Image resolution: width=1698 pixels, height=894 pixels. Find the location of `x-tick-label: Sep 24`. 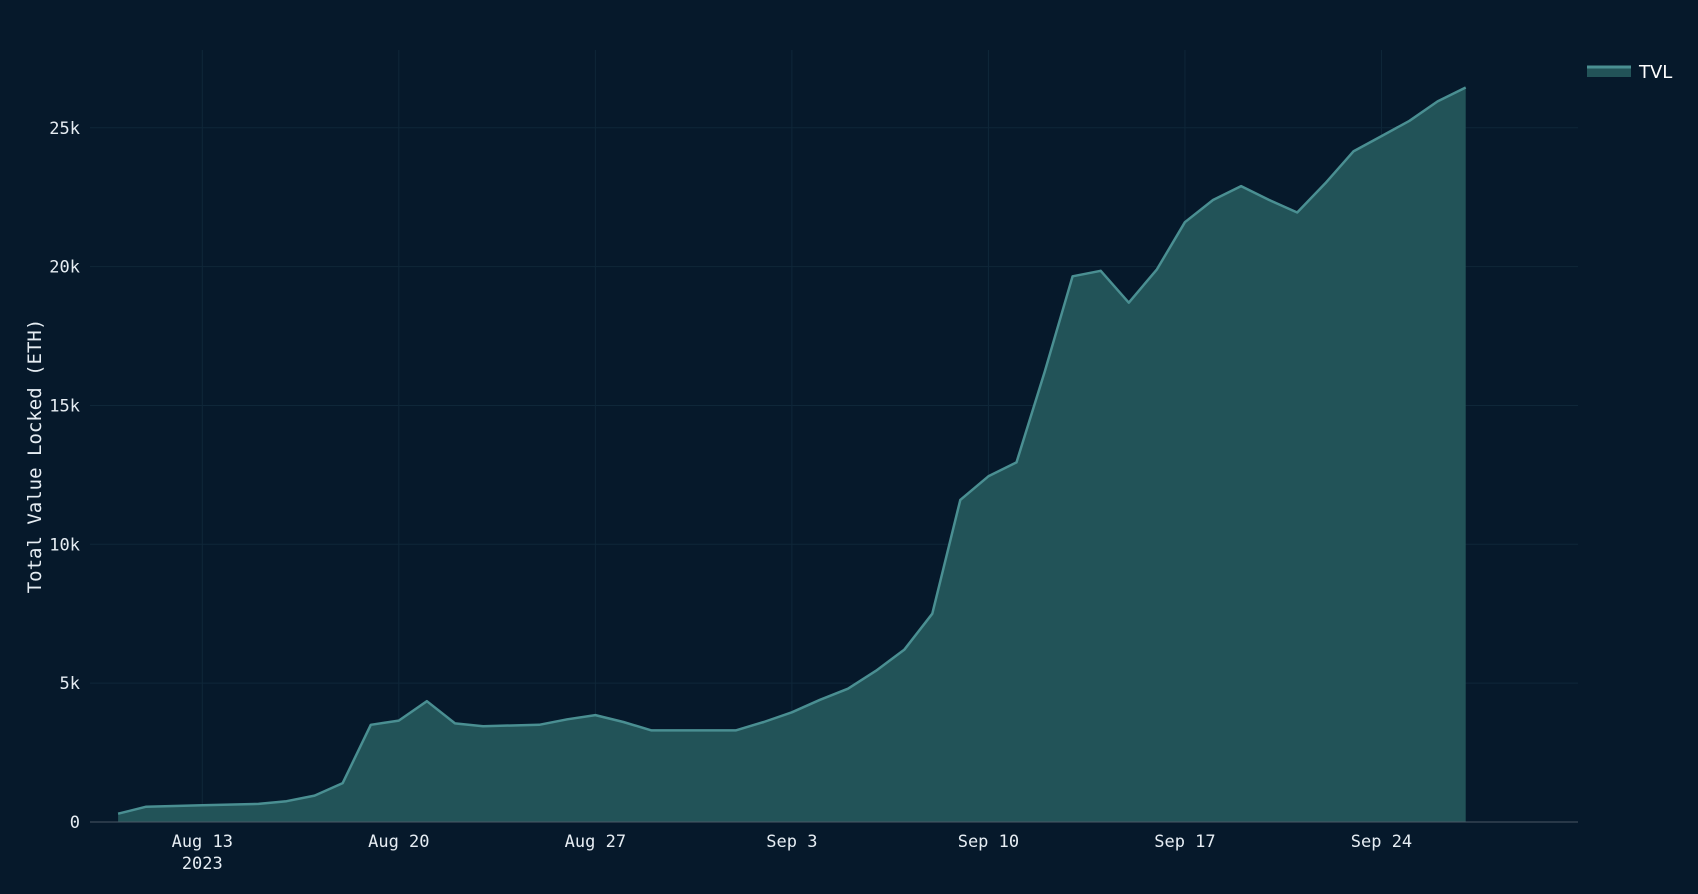

x-tick-label: Sep 24 is located at coordinates (1381, 842).